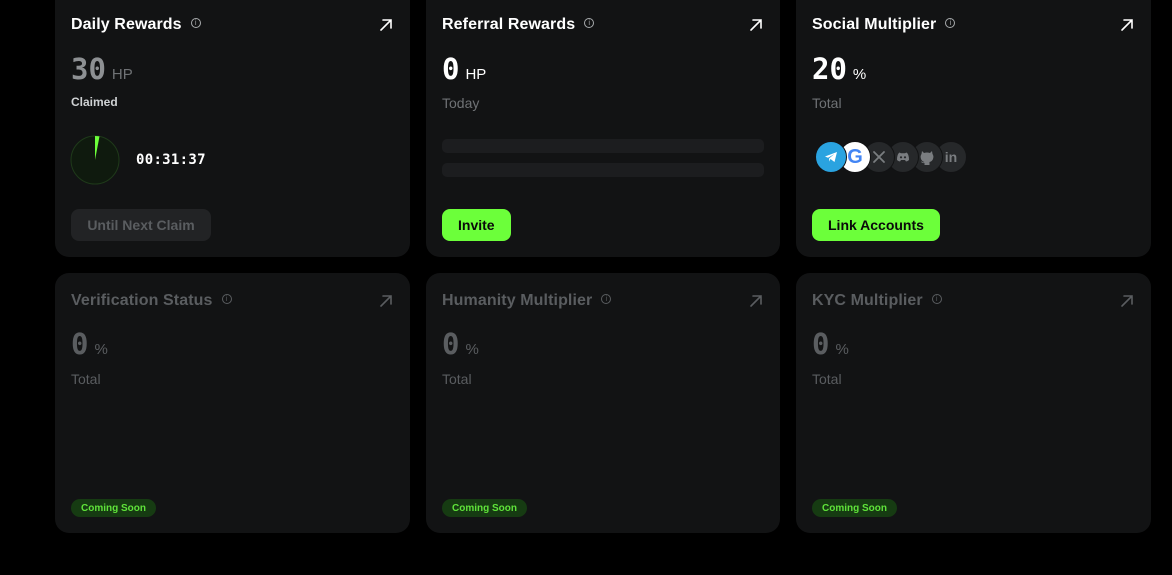 This screenshot has width=1172, height=575. Describe the element at coordinates (232, 25) in the screenshot. I see `daily-rewards-header: Daily Rewards i` at that location.